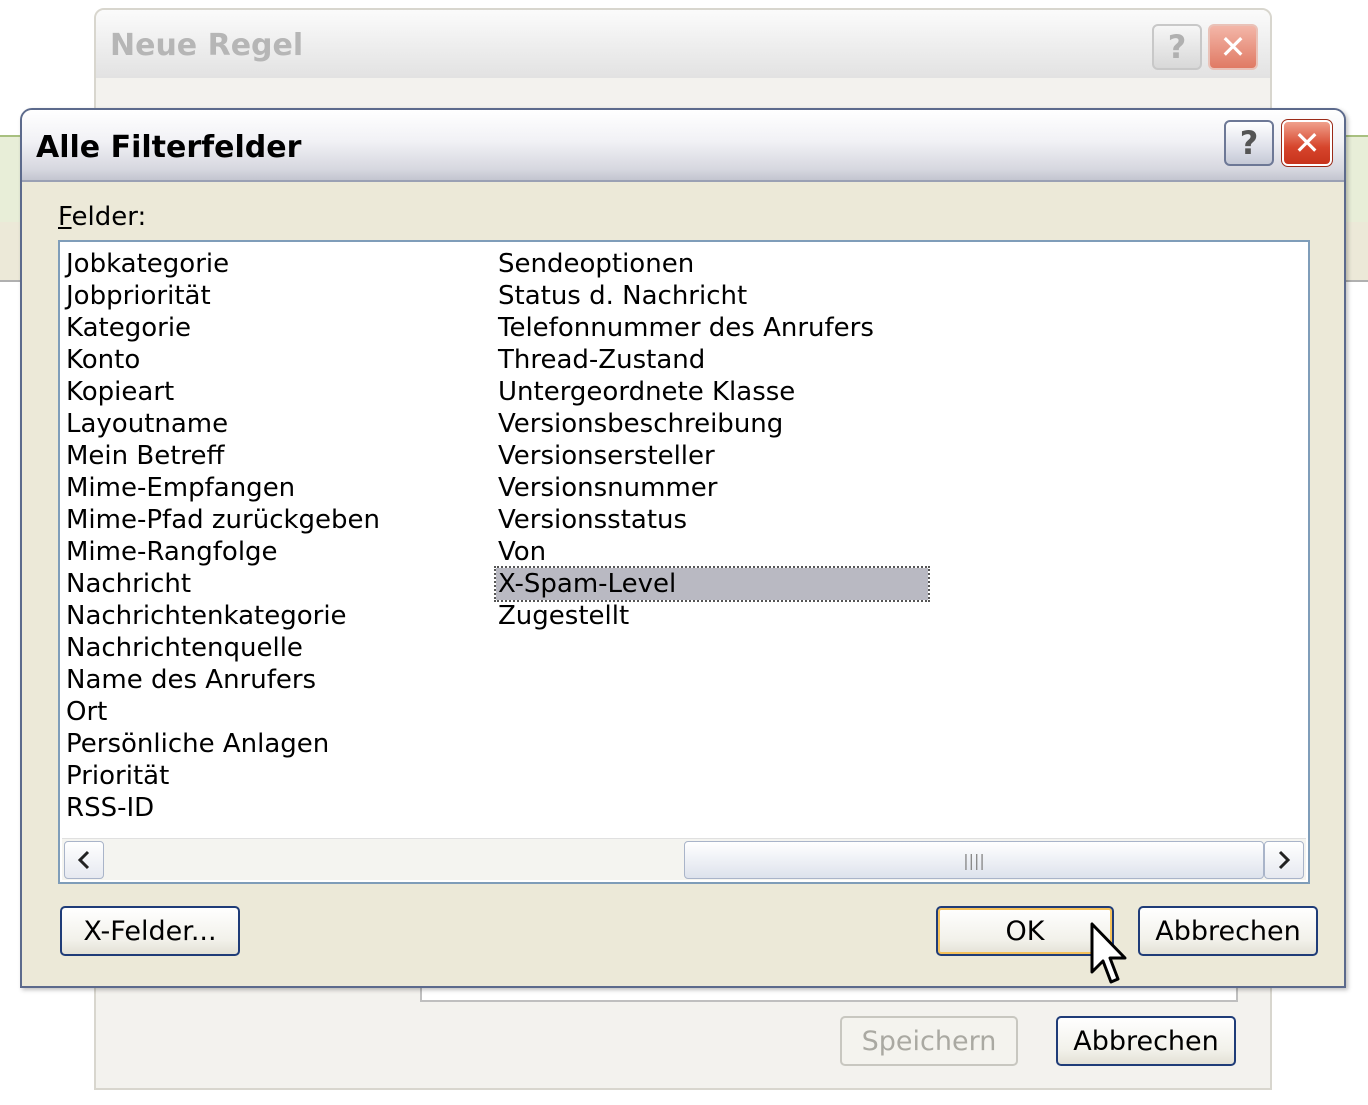 The width and height of the screenshot is (1368, 1105). What do you see at coordinates (223, 712) in the screenshot?
I see `list-item: Ort` at bounding box center [223, 712].